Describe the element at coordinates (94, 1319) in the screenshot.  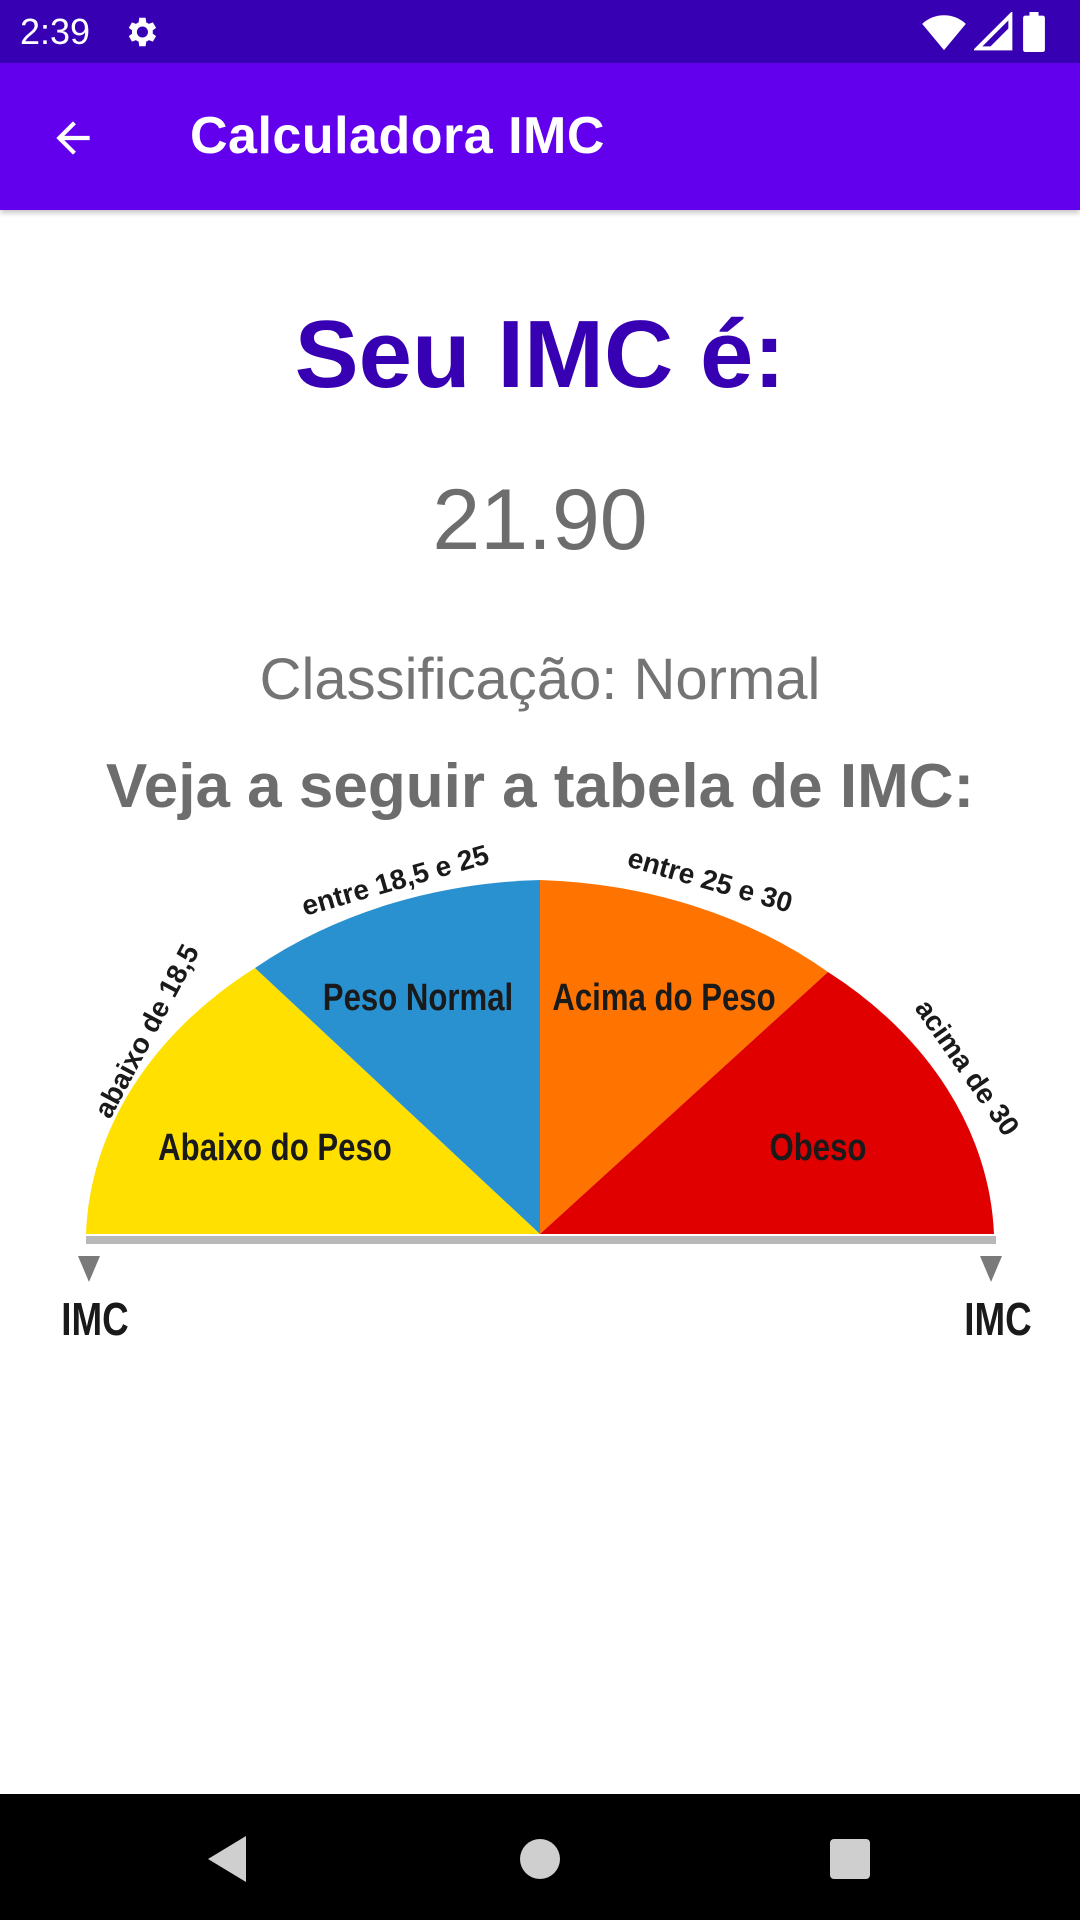
I see `axis-label-left: IMC` at that location.